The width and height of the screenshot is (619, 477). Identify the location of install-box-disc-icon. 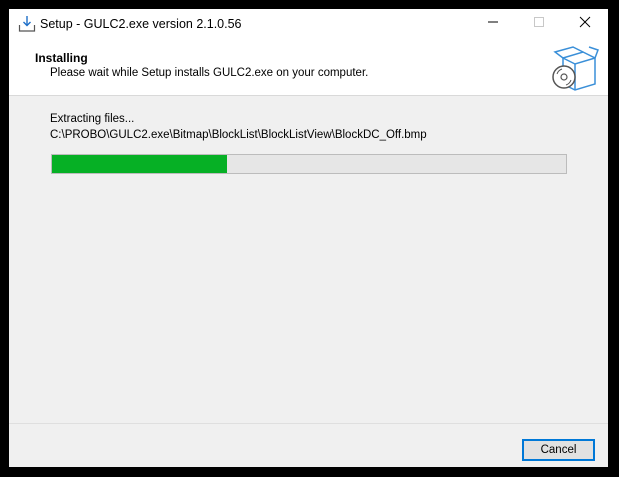
(574, 69).